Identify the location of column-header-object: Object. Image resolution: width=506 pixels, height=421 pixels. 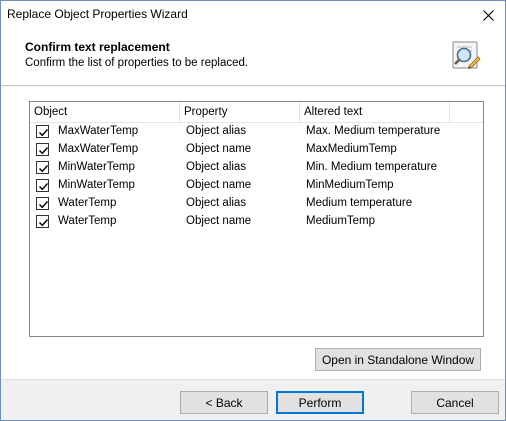
(105, 112).